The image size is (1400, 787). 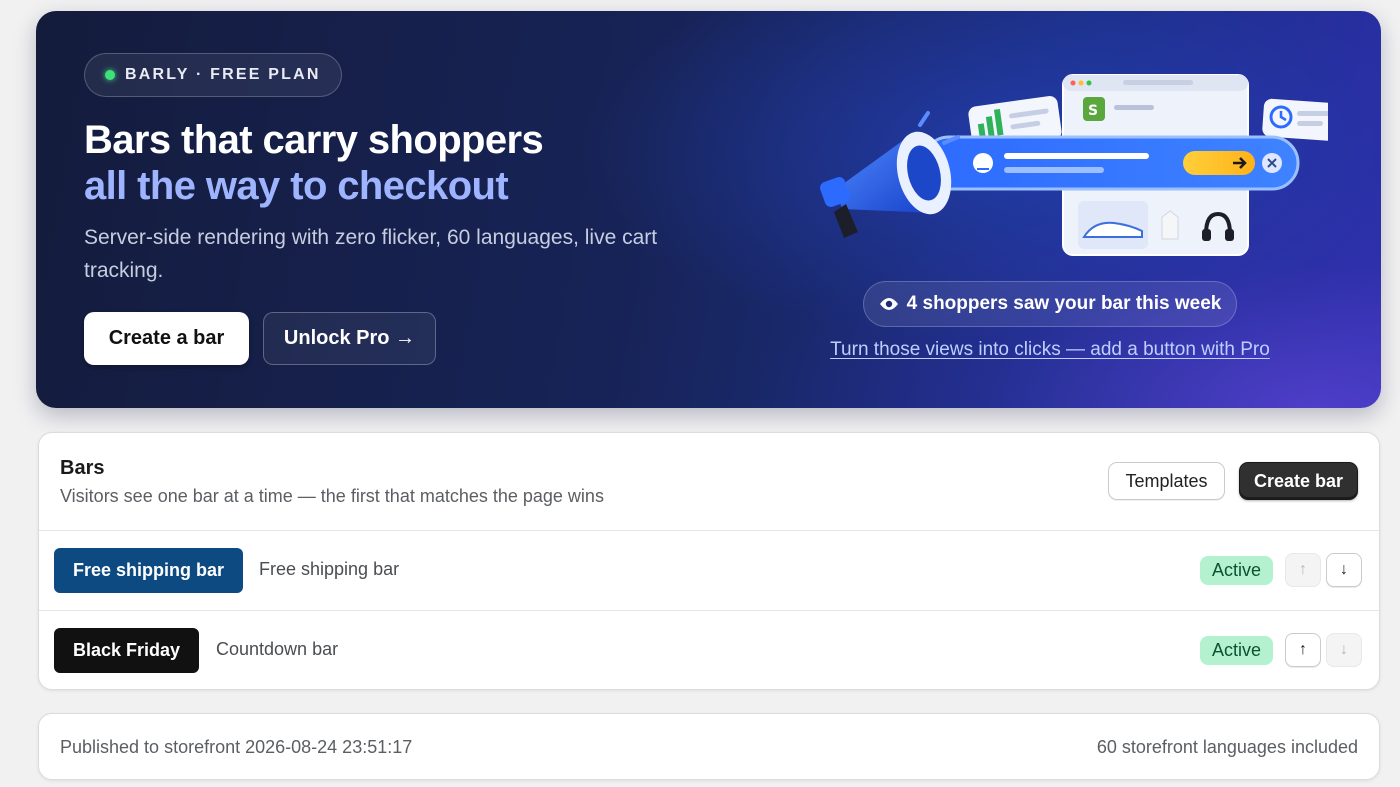 What do you see at coordinates (277, 649) in the screenshot?
I see `bar-type-label: Countdown bar` at bounding box center [277, 649].